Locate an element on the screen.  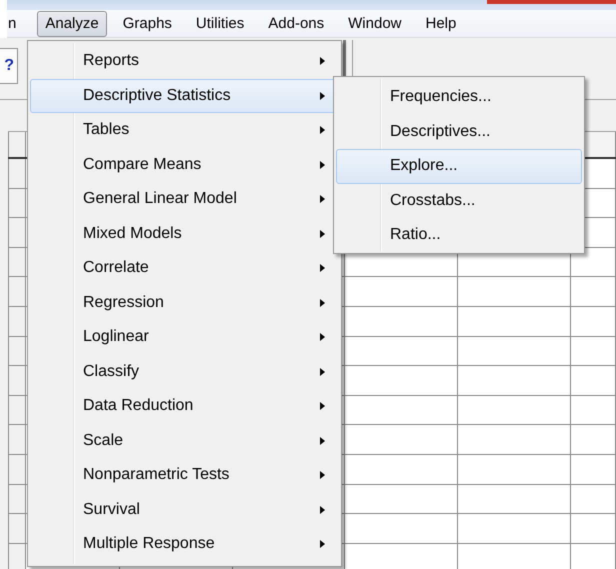
menu-item: Survival is located at coordinates (184, 509).